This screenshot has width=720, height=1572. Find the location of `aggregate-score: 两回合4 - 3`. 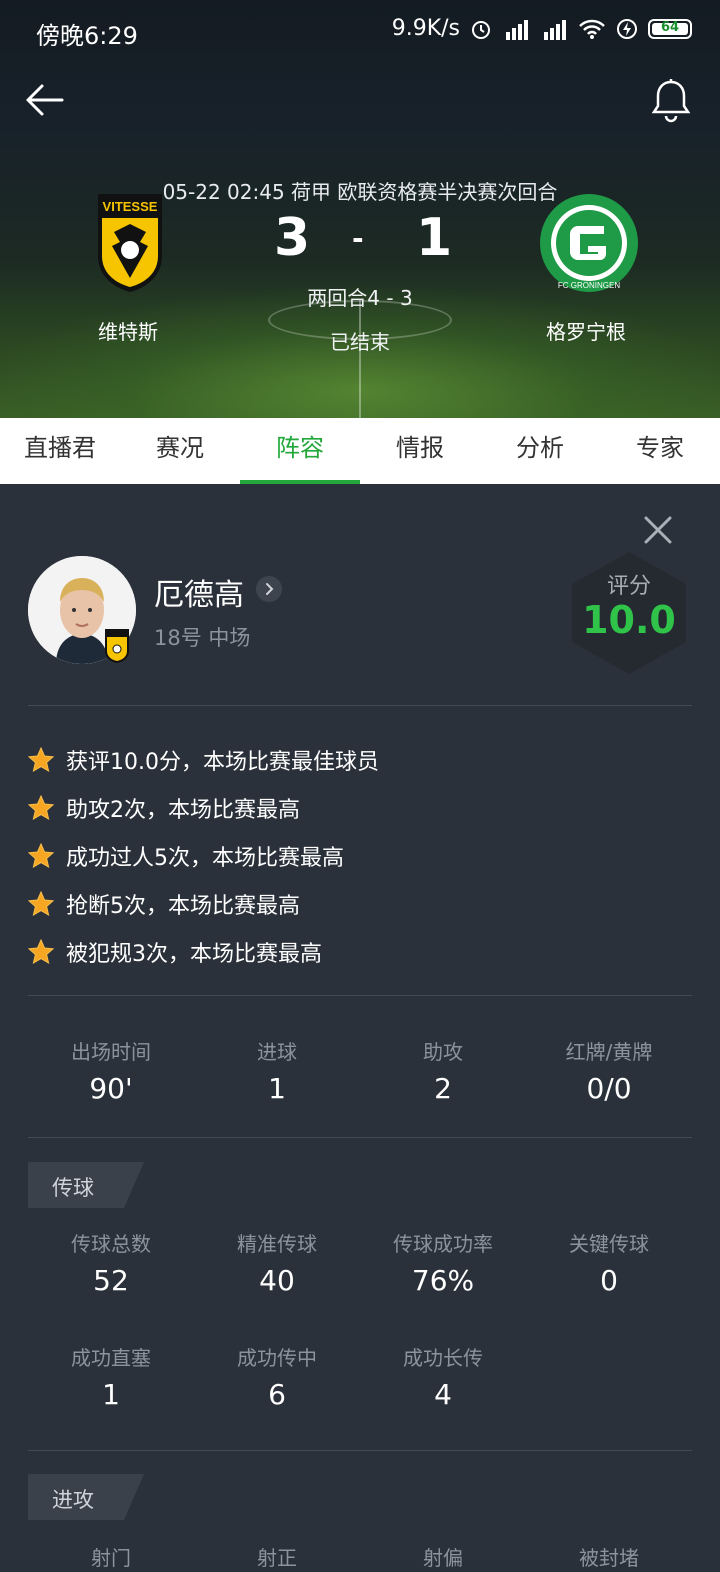

aggregate-score: 两回合4 - 3 is located at coordinates (360, 298).